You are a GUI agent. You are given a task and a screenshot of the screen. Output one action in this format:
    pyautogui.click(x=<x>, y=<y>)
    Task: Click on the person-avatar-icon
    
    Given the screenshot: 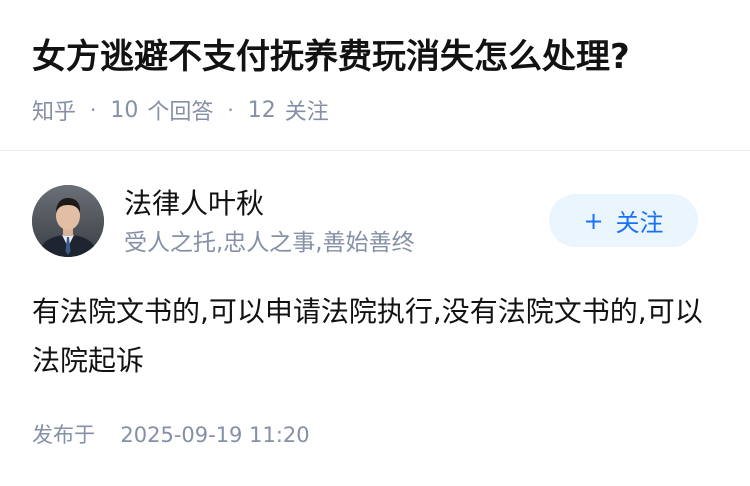 What is the action you would take?
    pyautogui.click(x=68, y=221)
    